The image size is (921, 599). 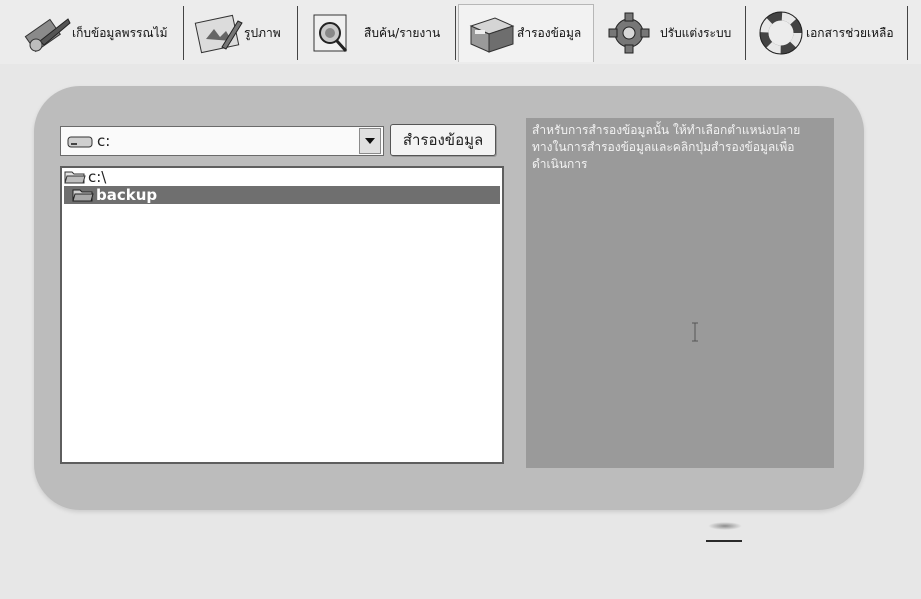 What do you see at coordinates (222, 141) in the screenshot?
I see `drive-select: c:` at bounding box center [222, 141].